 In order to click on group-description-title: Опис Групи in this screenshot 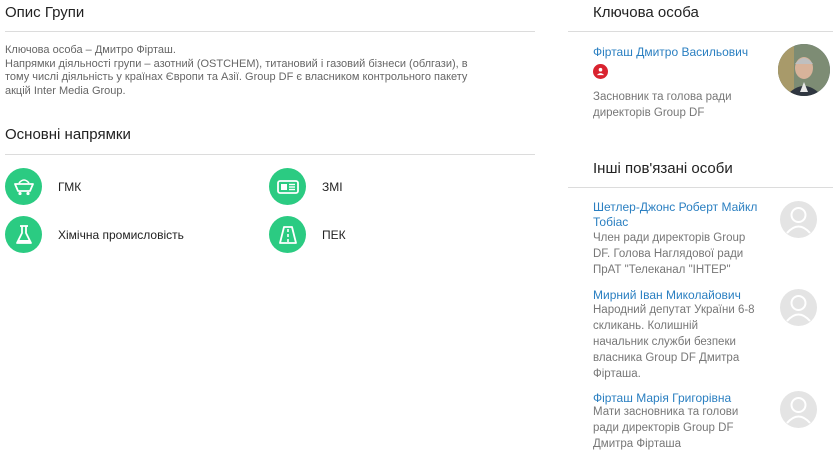, I will do `click(45, 12)`.